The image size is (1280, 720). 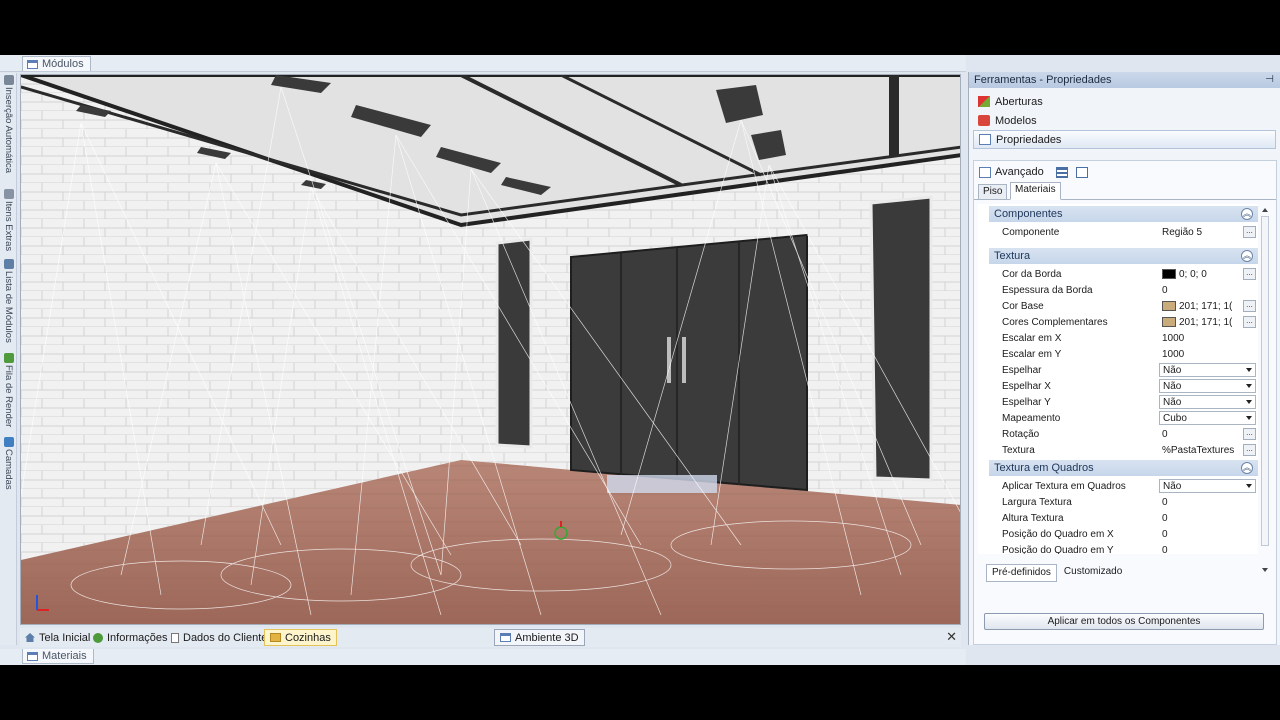 I want to click on property-row: Espelhar X Não, so click(x=1123, y=386).